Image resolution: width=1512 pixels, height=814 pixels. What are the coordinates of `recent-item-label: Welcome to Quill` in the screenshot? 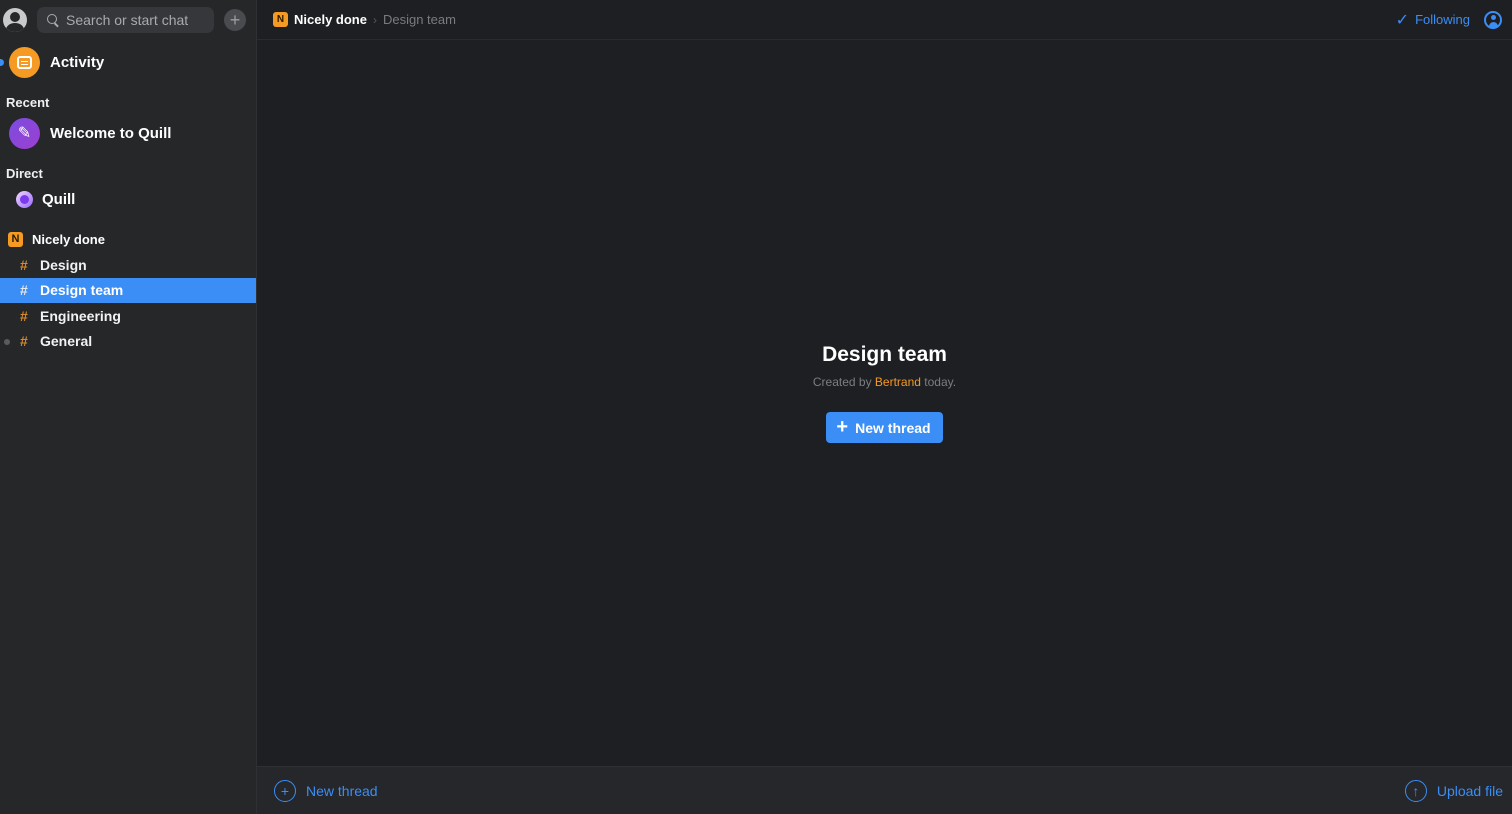 It's located at (111, 133).